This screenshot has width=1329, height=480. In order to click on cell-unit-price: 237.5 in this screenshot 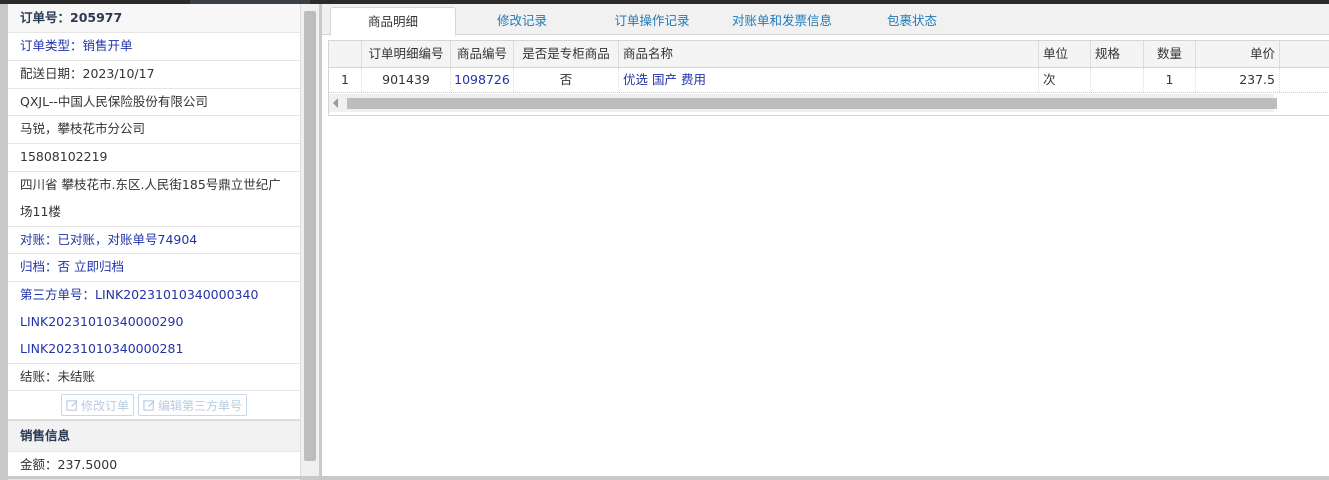, I will do `click(1238, 80)`.